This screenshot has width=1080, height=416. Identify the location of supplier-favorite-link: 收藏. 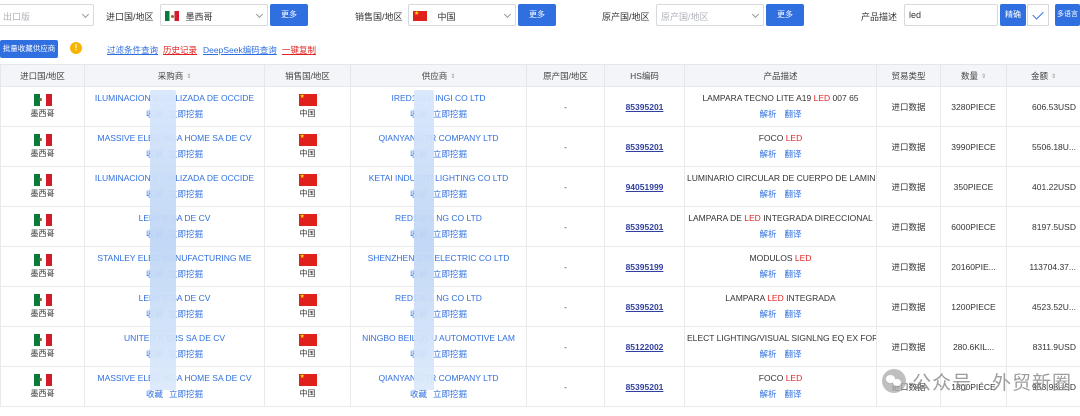
(418, 394).